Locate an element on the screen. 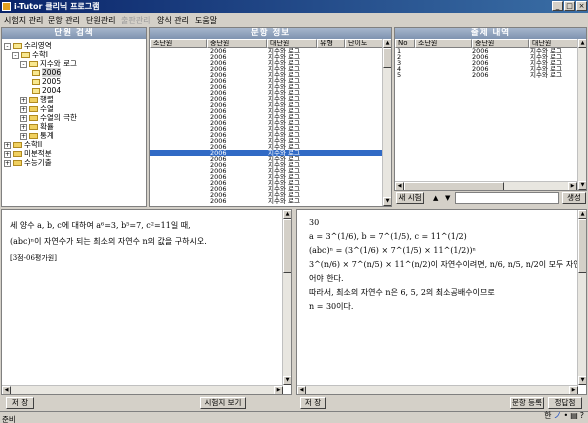  question-text-hscroll: ◀ ▶ is located at coordinates (142, 389).